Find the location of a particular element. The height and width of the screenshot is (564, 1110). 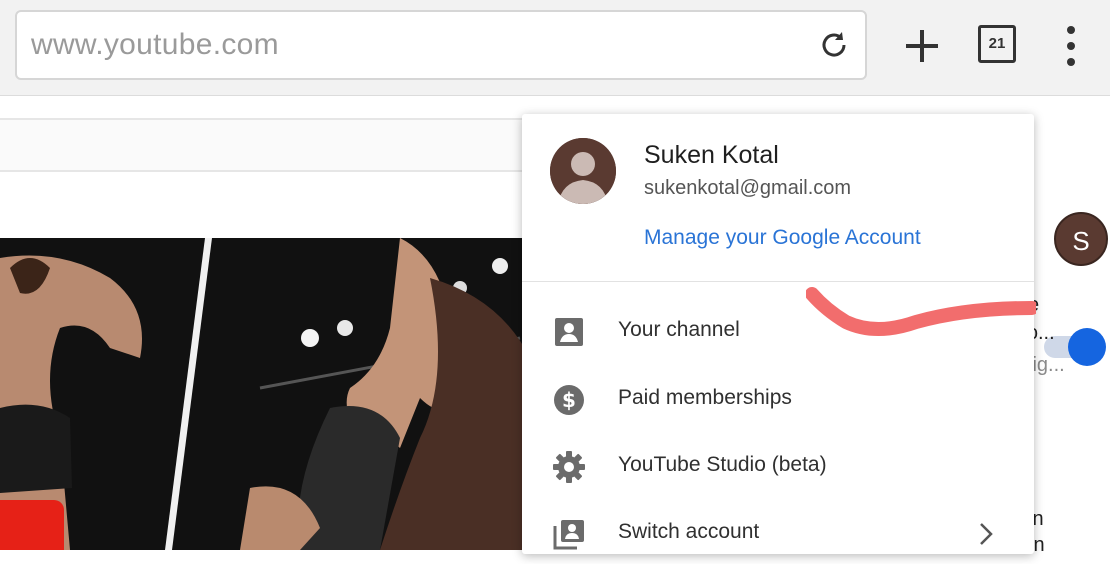

menu-item-label: Switch account is located at coordinates (689, 531).